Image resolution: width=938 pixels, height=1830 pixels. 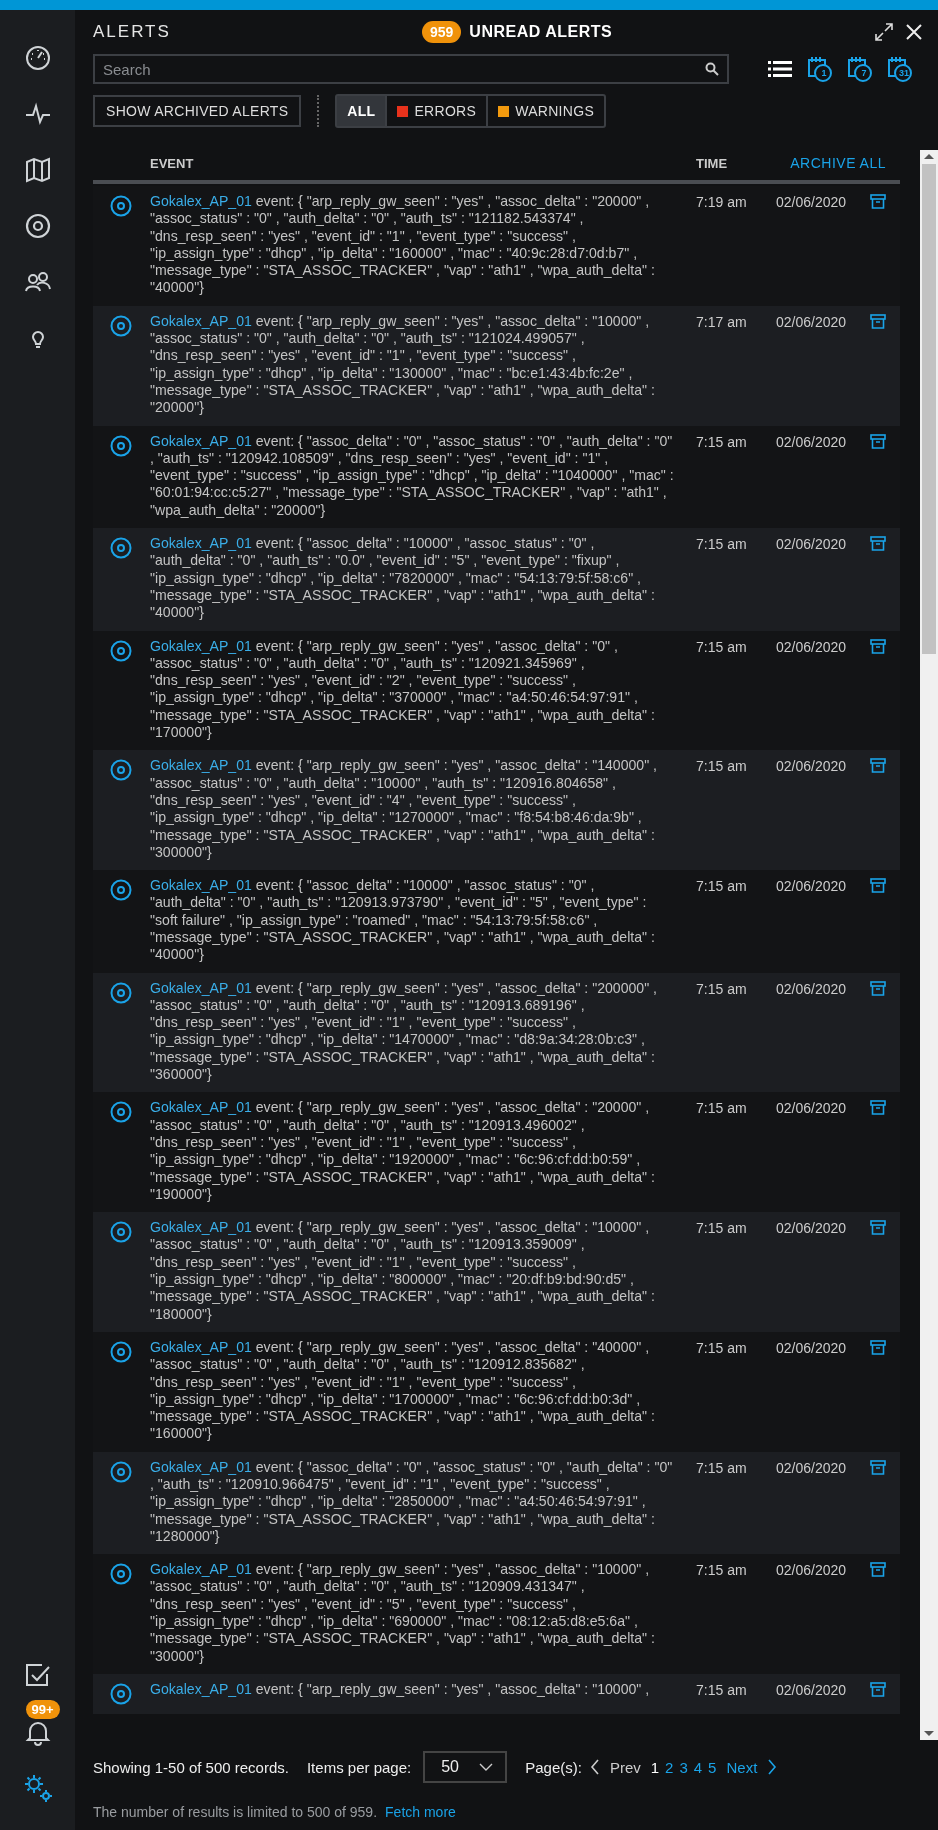 What do you see at coordinates (829, 163) in the screenshot?
I see `archive-all-link: ARCHIVE ALL` at bounding box center [829, 163].